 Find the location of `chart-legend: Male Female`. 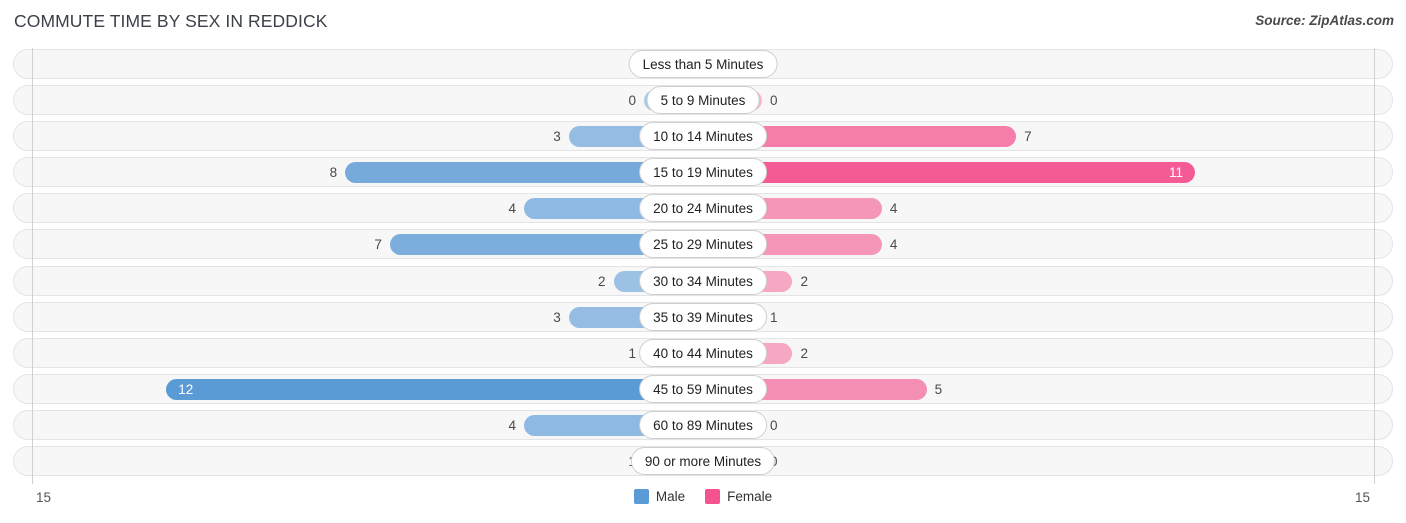

chart-legend: Male Female is located at coordinates (703, 496).